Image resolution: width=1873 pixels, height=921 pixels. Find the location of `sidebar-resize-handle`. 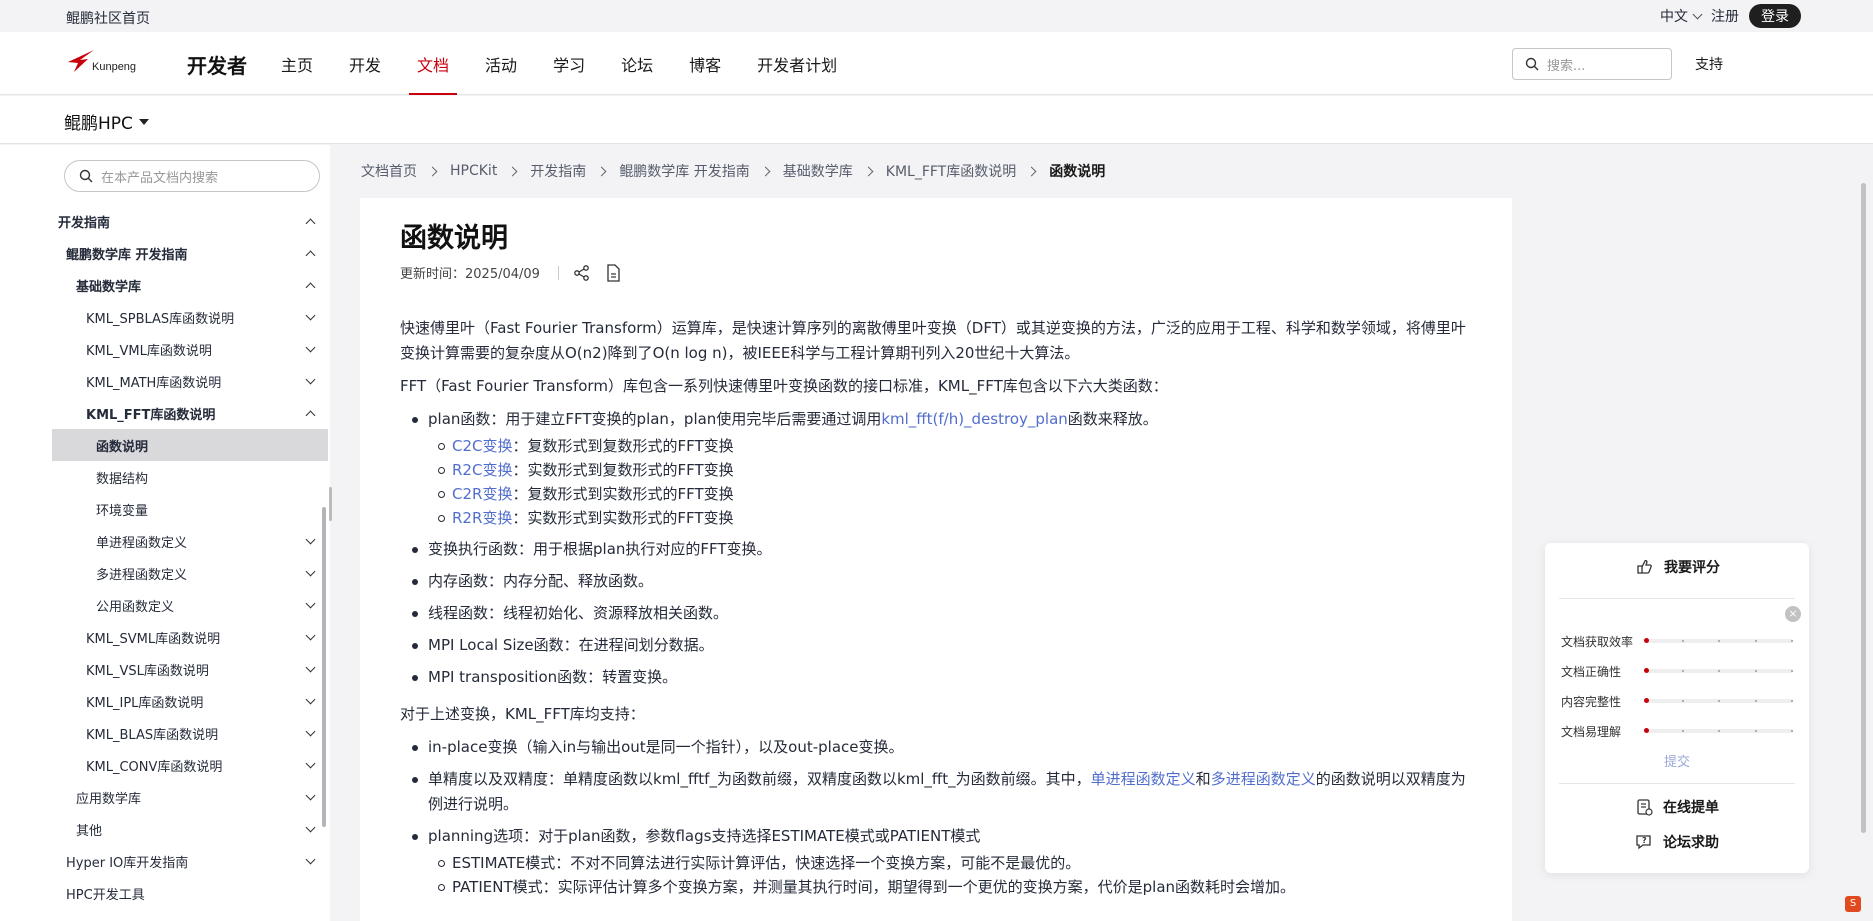

sidebar-resize-handle is located at coordinates (330, 504).